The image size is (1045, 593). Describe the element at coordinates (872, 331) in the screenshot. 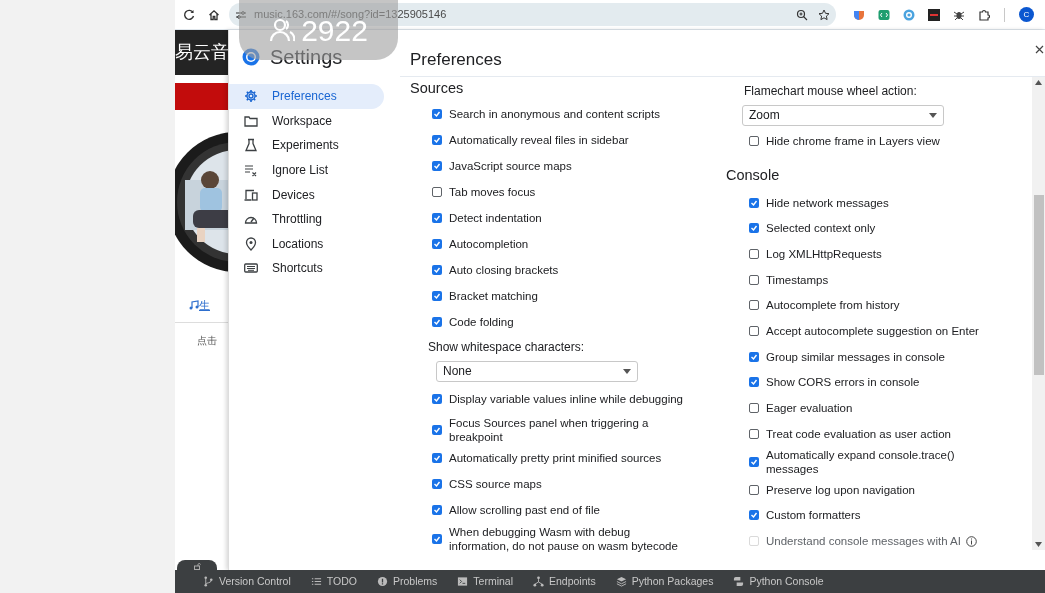

I see `setting-label: Accept autocomplete suggestion on Enter` at that location.